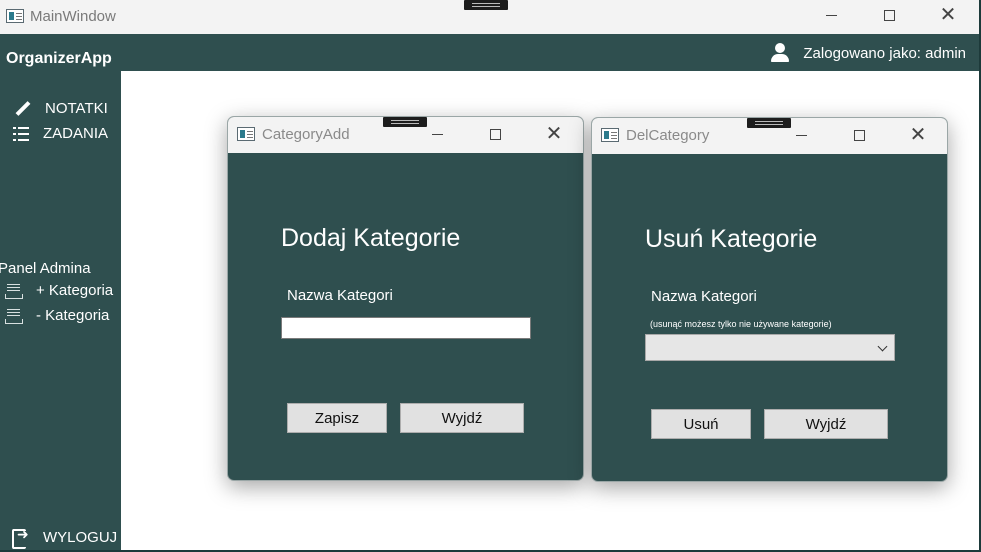  I want to click on sidebar-item-notes: NOTATKI, so click(61, 108).